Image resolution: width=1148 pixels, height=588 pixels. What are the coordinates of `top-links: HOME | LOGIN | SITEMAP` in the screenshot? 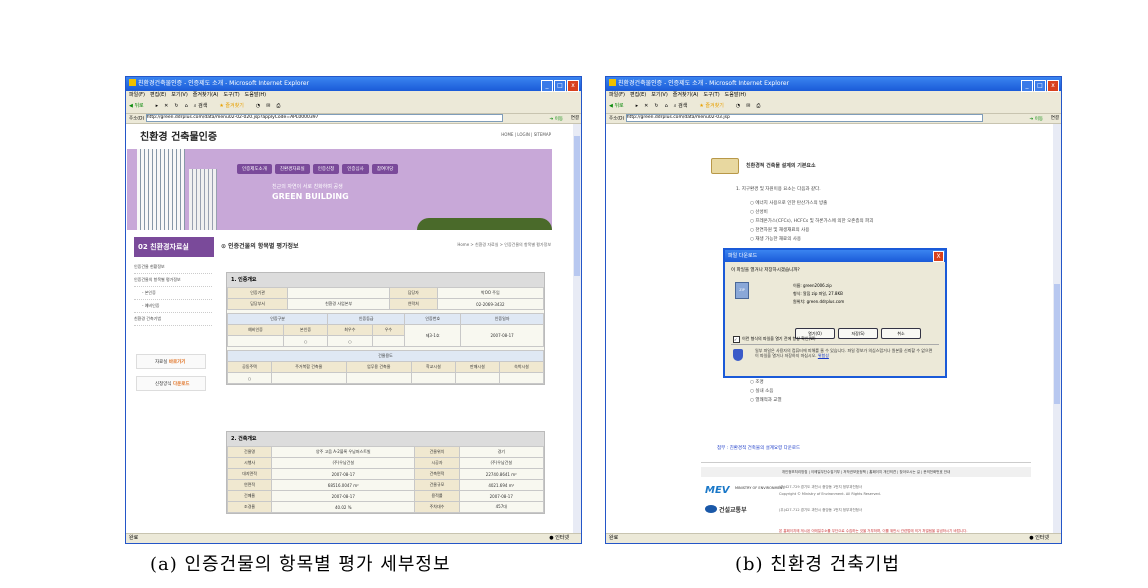 It's located at (526, 134).